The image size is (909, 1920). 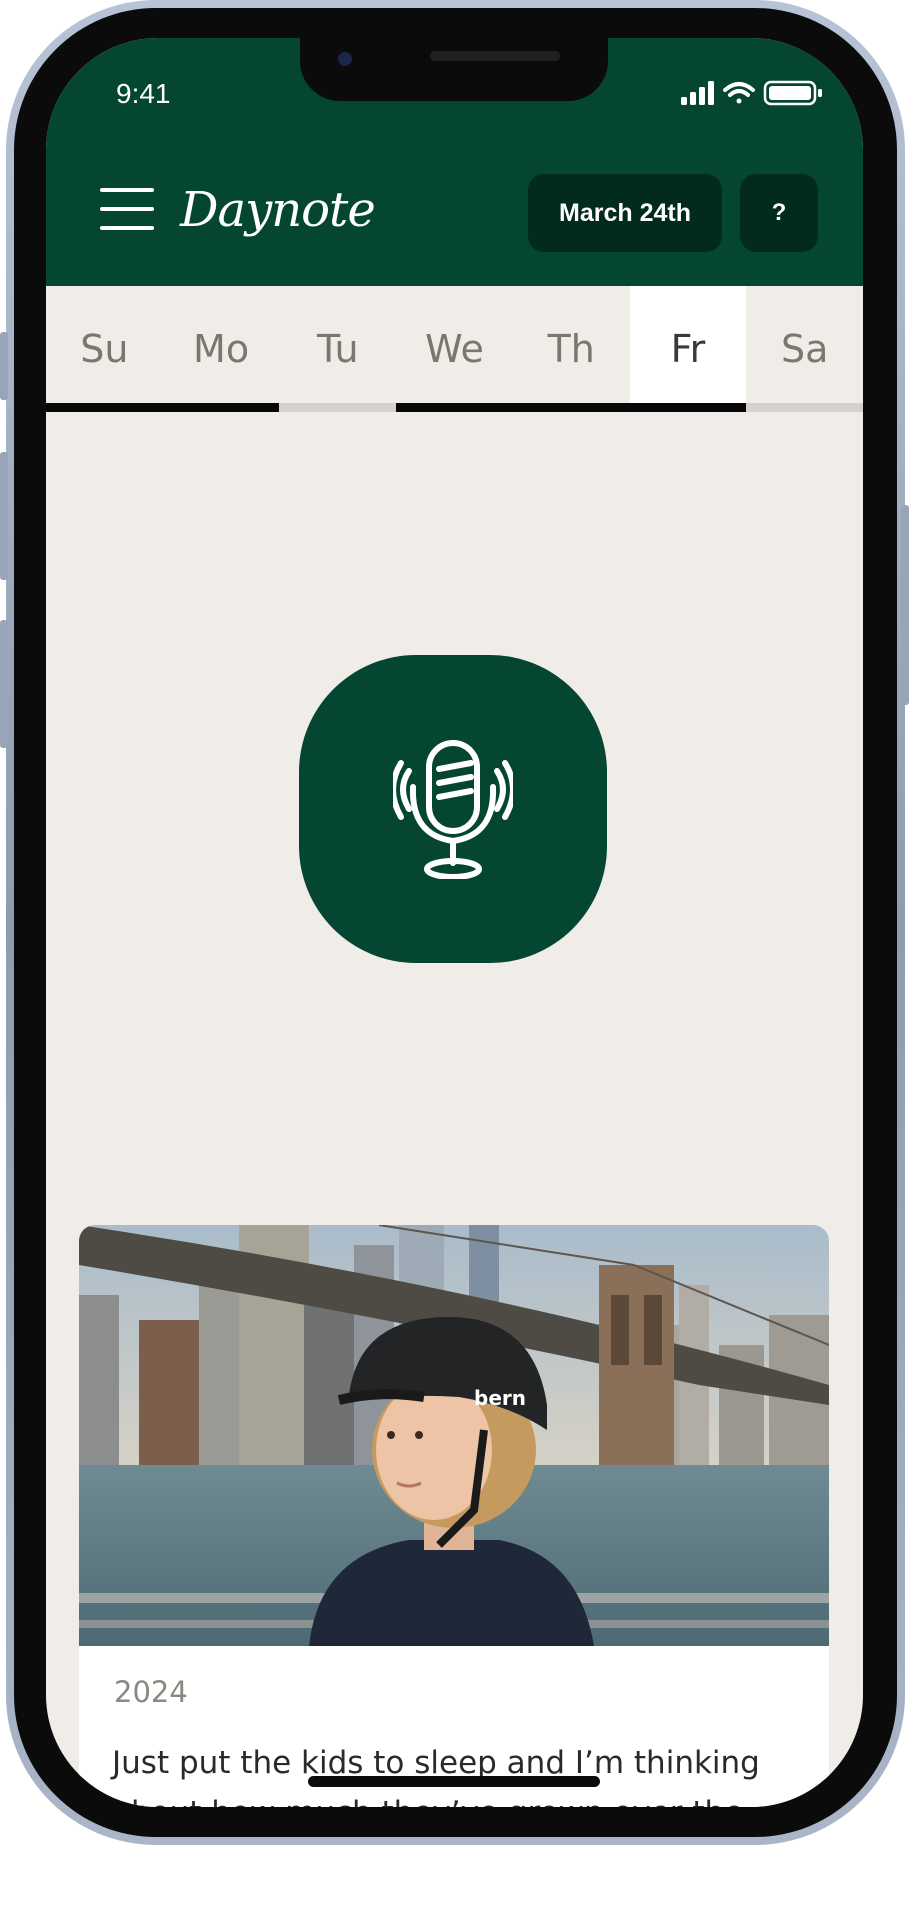 I want to click on weekday-tabs: Su Mo Tu We Th Fr Sa, so click(x=454, y=349).